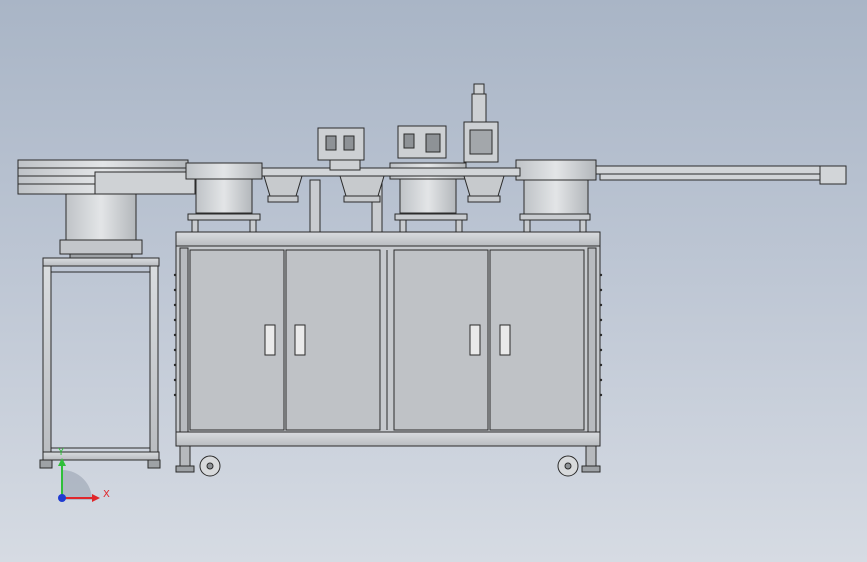 The image size is (867, 562). Describe the element at coordinates (481, 123) in the screenshot. I see `press-module` at that location.